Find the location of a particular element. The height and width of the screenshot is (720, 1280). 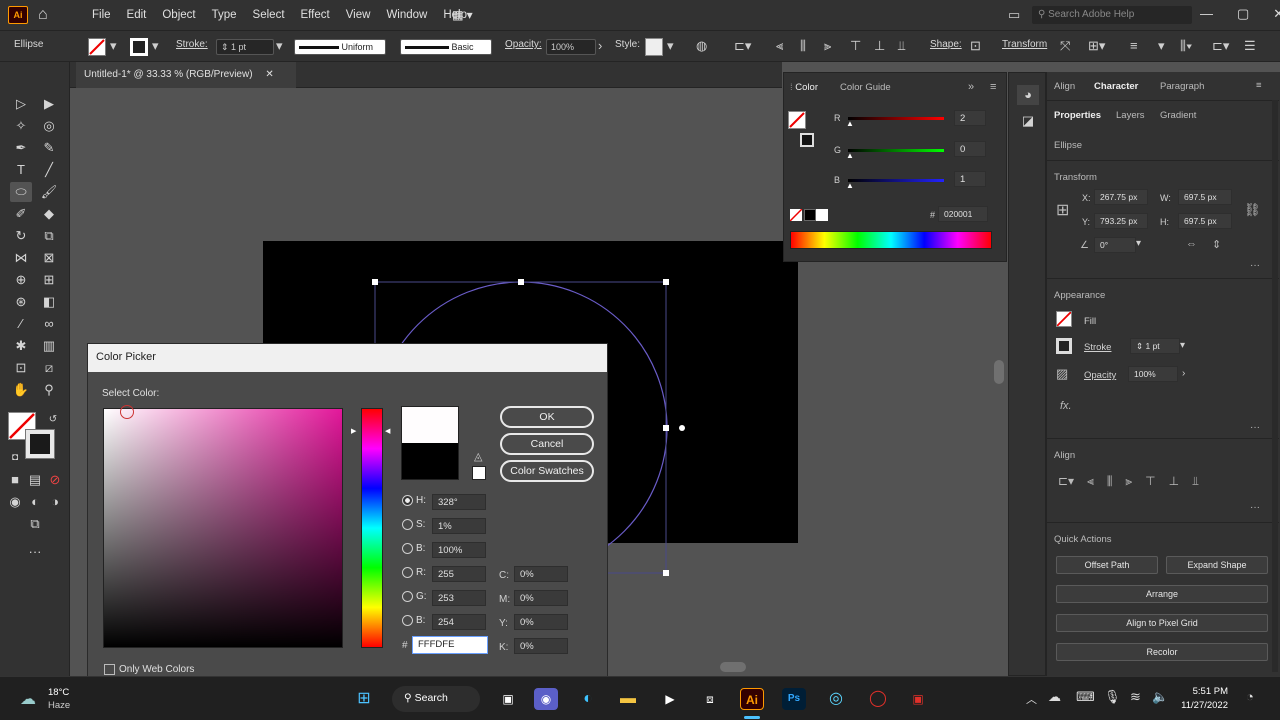

h-radio is located at coordinates (407, 500).